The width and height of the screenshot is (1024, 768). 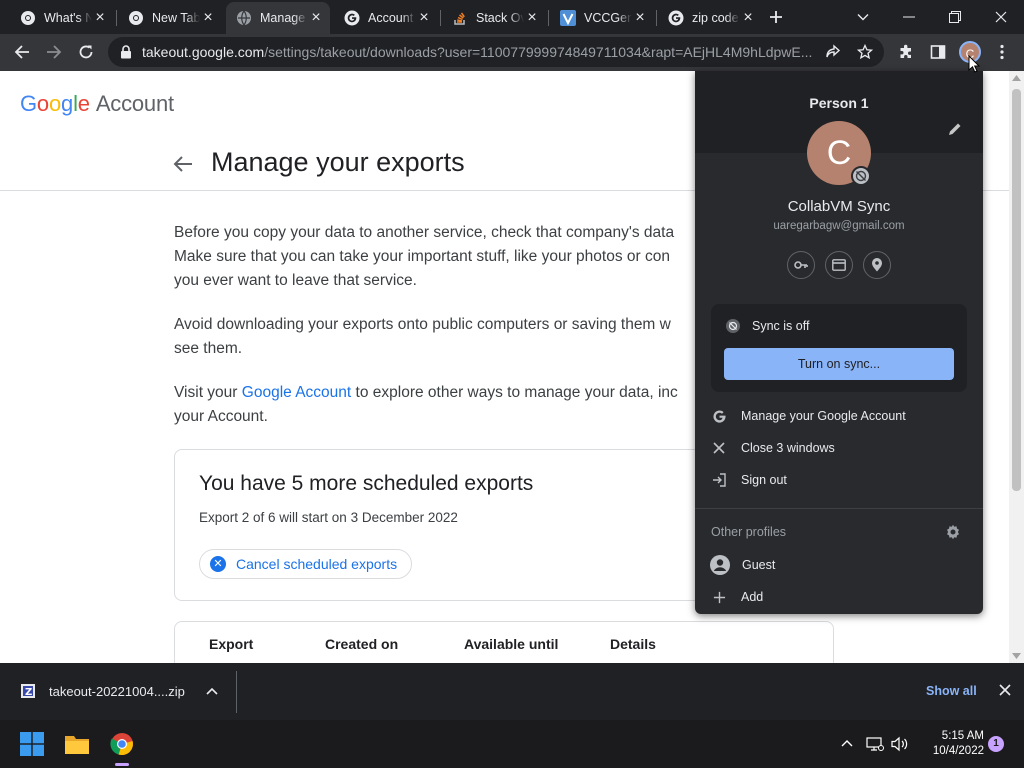 I want to click on close-windows-item: Close 3 windows, so click(x=839, y=448).